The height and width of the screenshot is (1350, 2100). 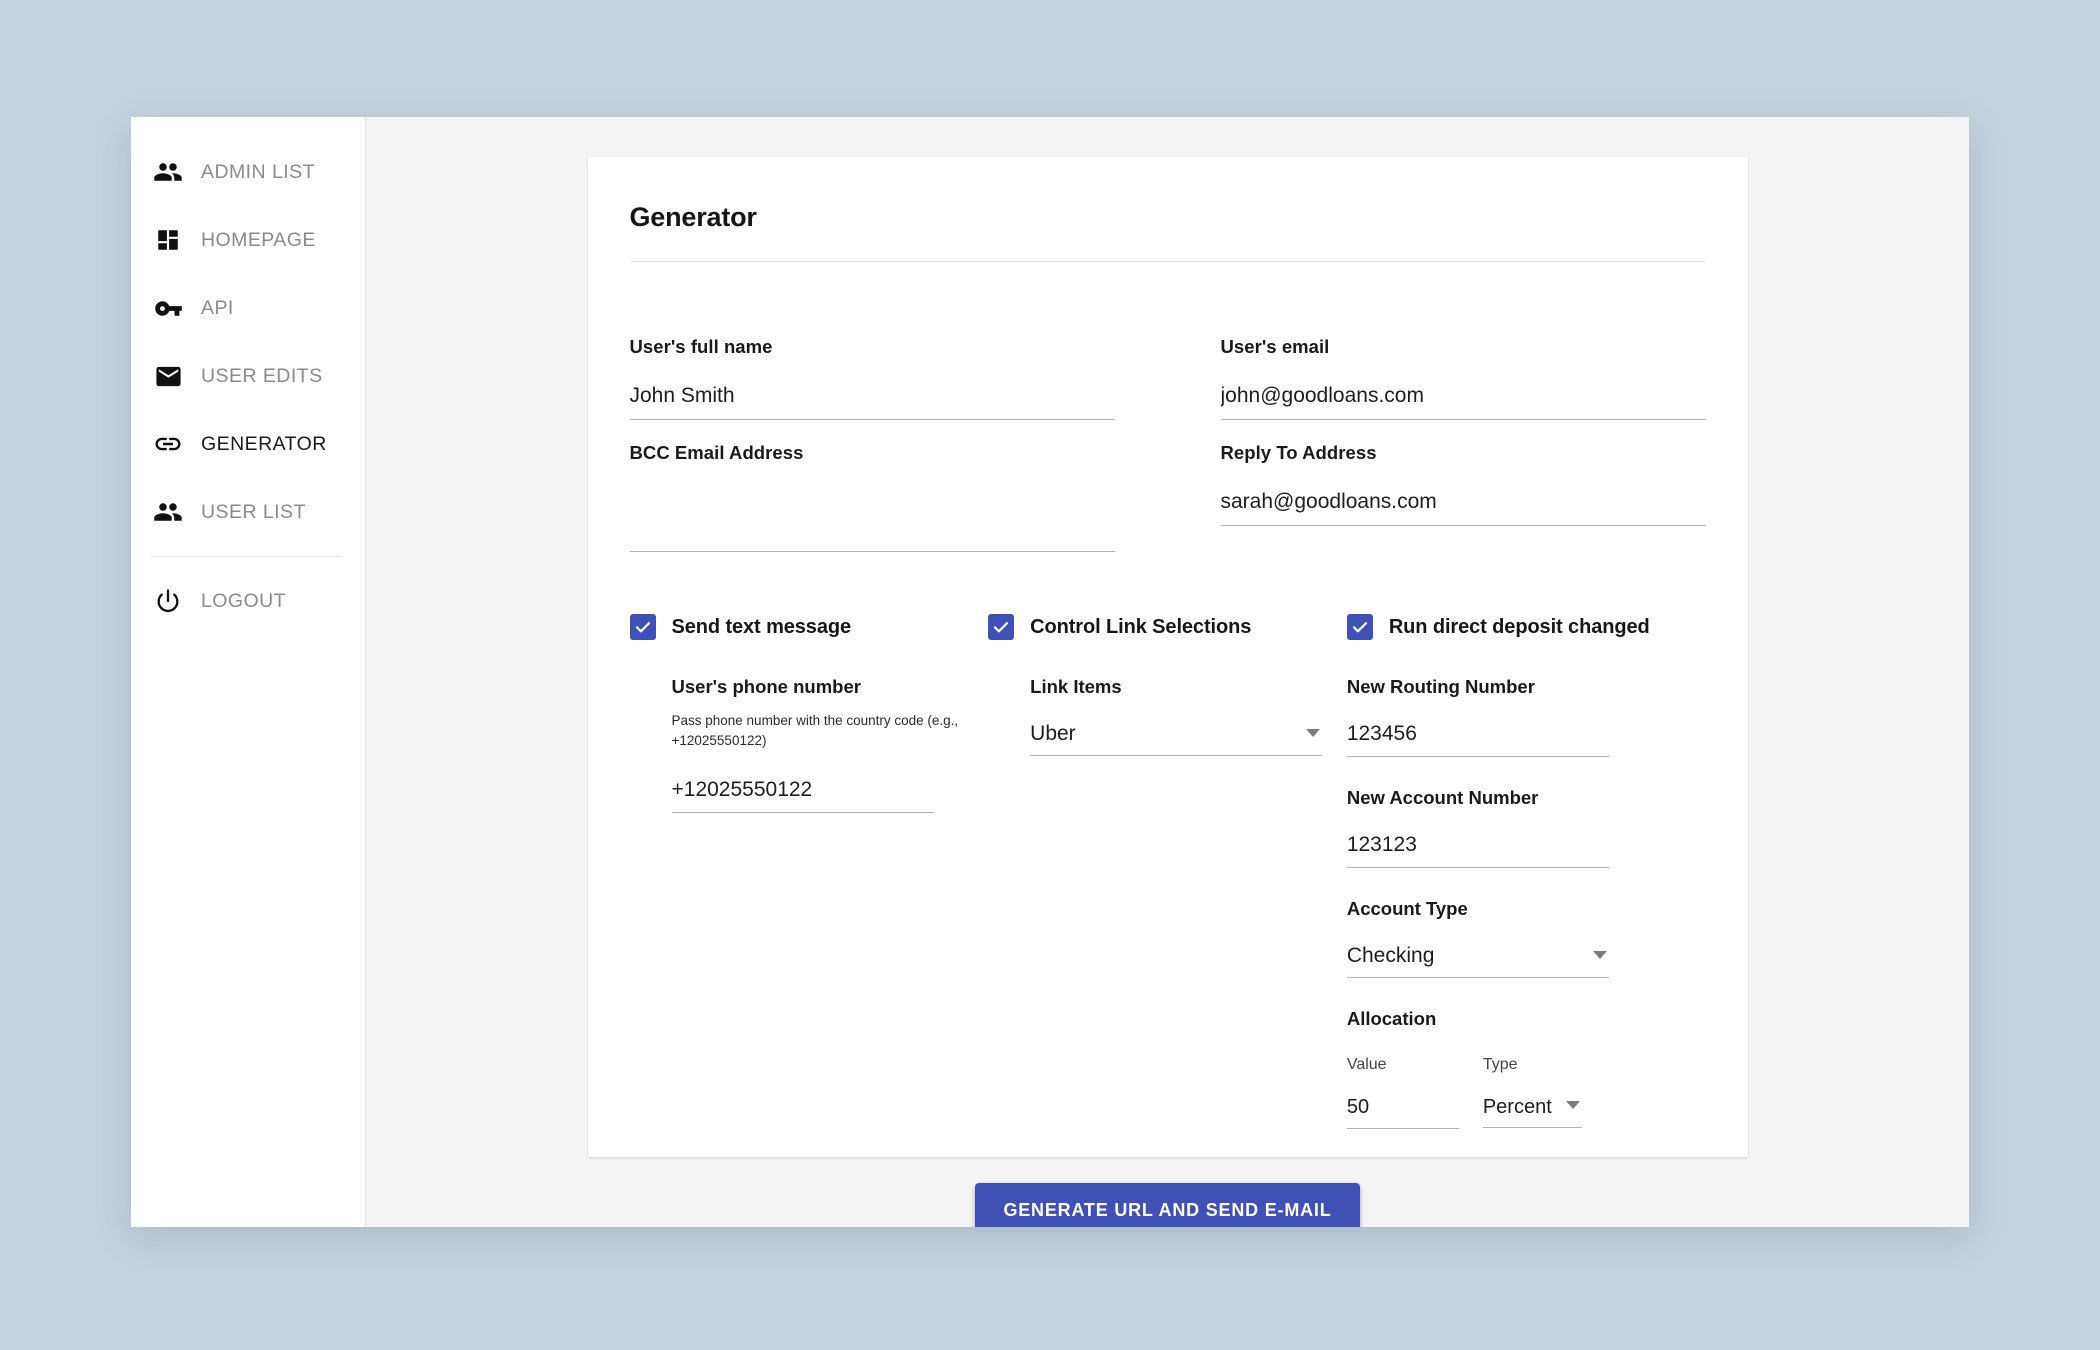 I want to click on checkbox-label: Control Link Selections, so click(x=1141, y=626).